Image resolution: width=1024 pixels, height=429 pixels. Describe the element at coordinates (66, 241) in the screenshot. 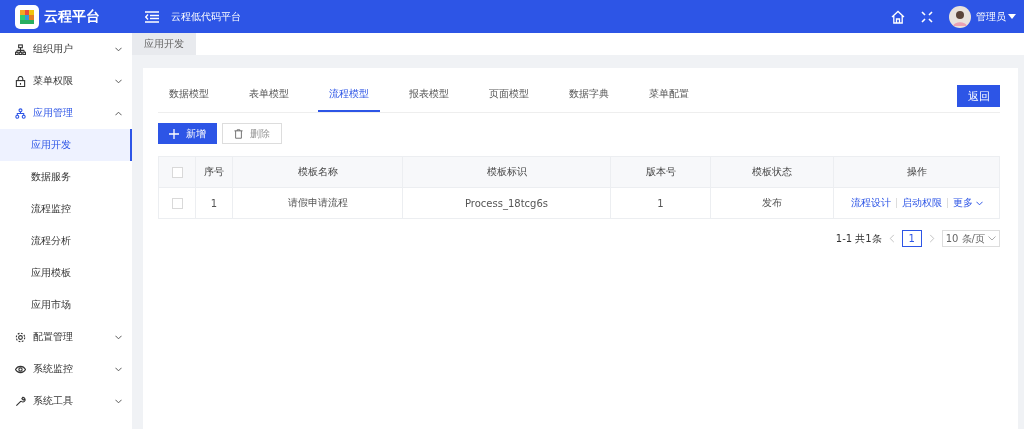

I see `sidebar-item: 流程分析` at that location.